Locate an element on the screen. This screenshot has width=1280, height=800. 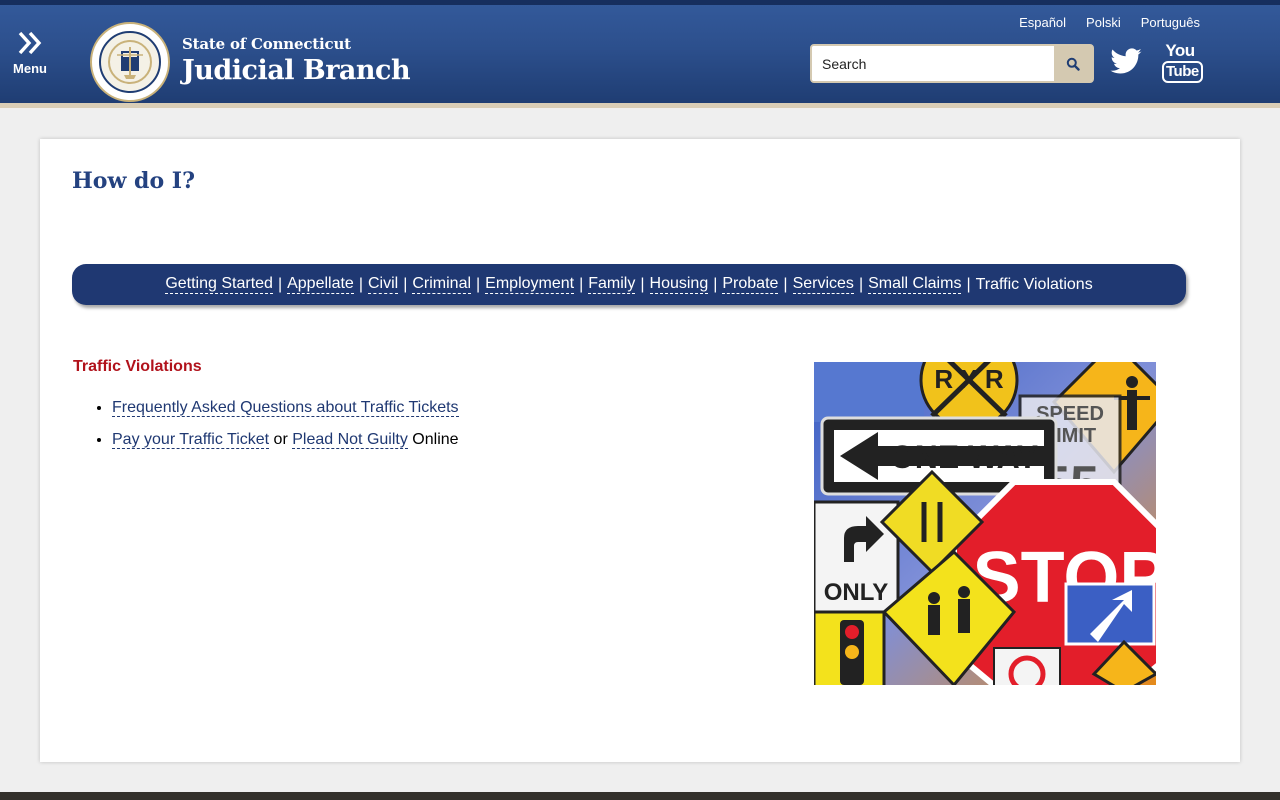
traffic-signs-image: R X R SPEED LIMIT 55 ONE WAY STOP ONLY is located at coordinates (985, 523).